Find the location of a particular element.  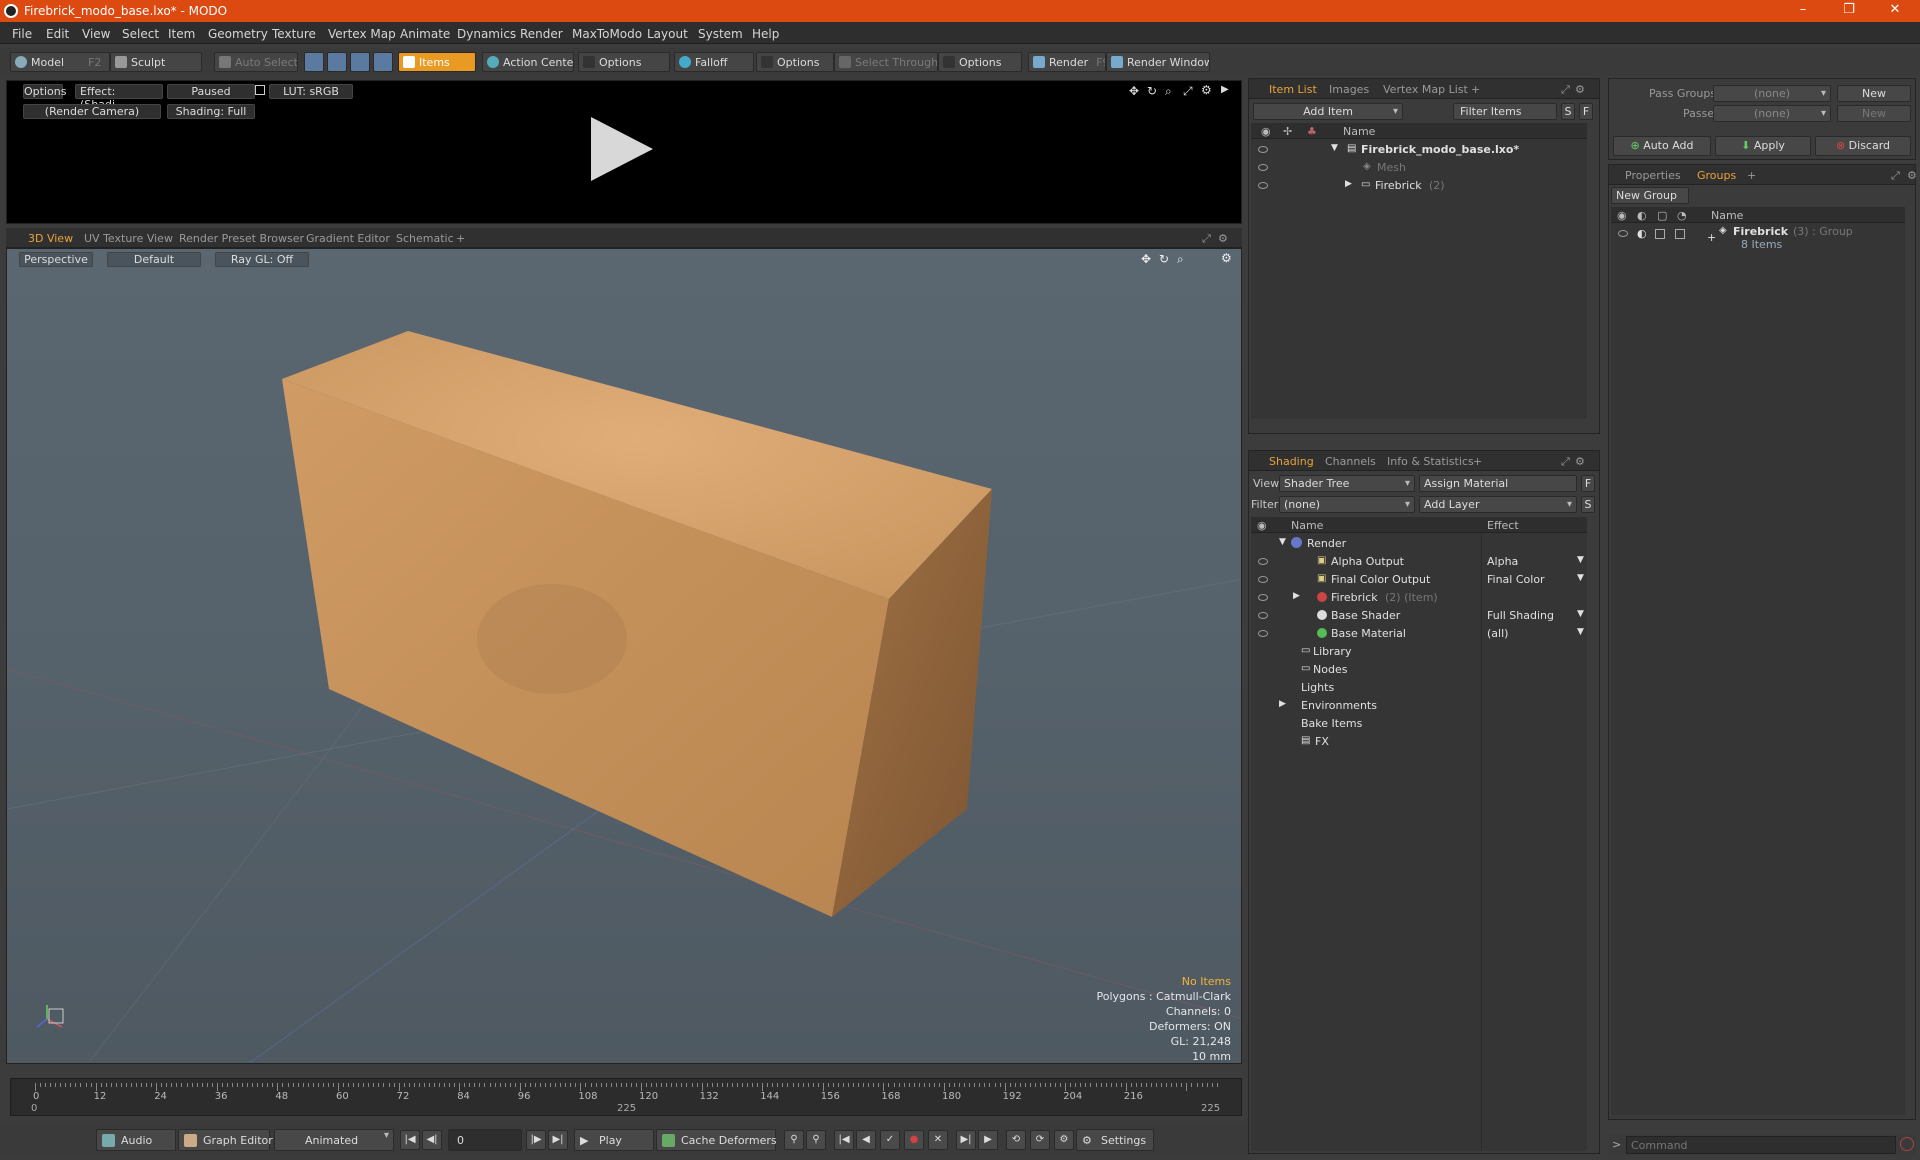

assign-material-button: Assign Material is located at coordinates (1498, 483).